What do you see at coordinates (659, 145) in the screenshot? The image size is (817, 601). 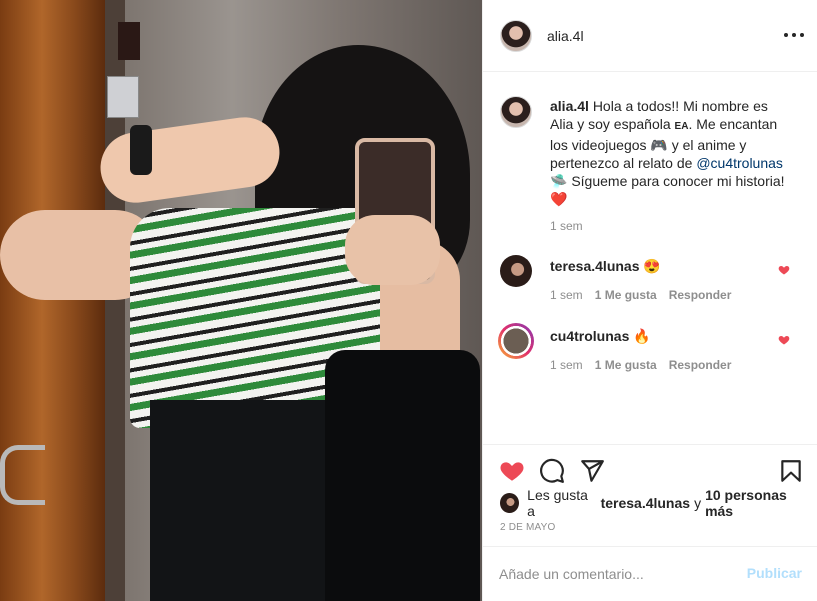 I see `gamepad-emoji: 🎮` at bounding box center [659, 145].